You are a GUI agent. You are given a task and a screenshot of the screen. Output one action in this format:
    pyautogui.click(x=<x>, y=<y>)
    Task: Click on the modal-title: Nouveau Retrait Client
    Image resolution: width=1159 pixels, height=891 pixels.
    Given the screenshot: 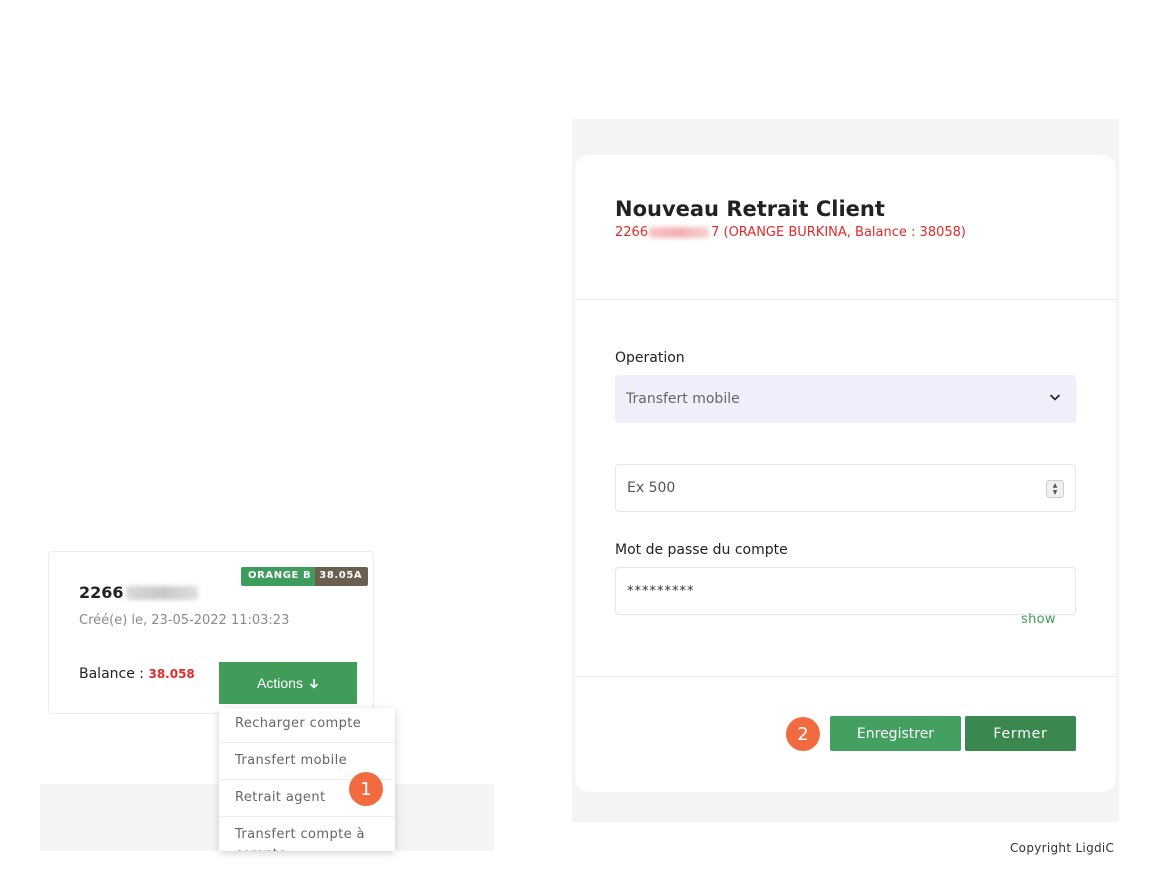 What is the action you would take?
    pyautogui.click(x=750, y=209)
    